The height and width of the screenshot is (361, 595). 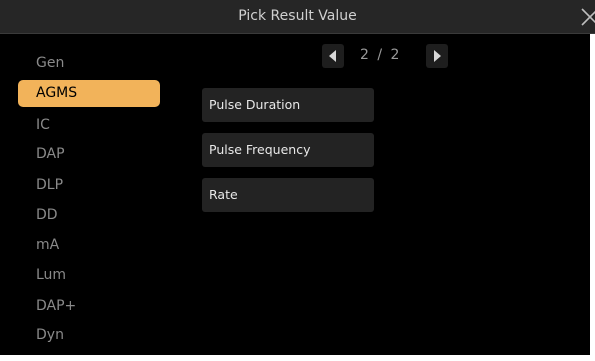 What do you see at coordinates (586, 17) in the screenshot?
I see `close-icon` at bounding box center [586, 17].